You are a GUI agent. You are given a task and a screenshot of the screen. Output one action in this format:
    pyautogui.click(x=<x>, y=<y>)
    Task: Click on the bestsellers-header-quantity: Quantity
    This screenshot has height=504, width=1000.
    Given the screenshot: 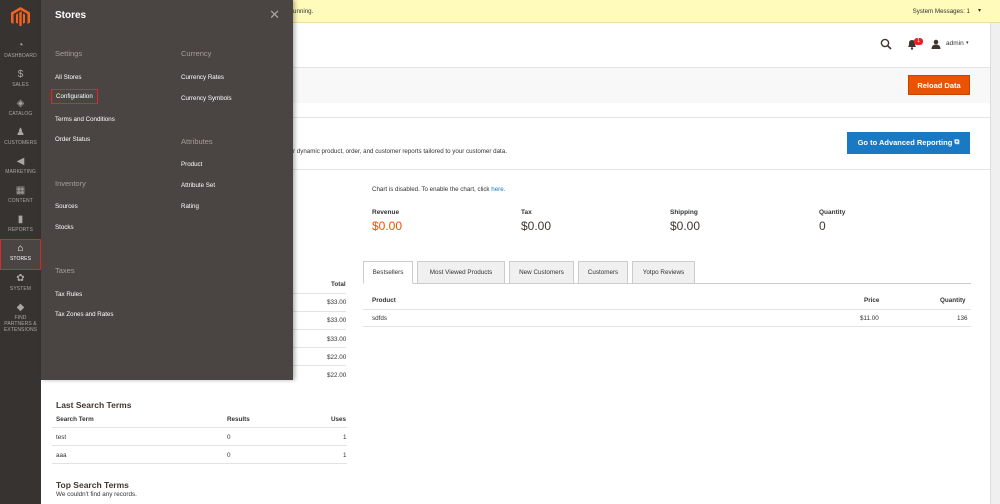 What is the action you would take?
    pyautogui.click(x=953, y=300)
    